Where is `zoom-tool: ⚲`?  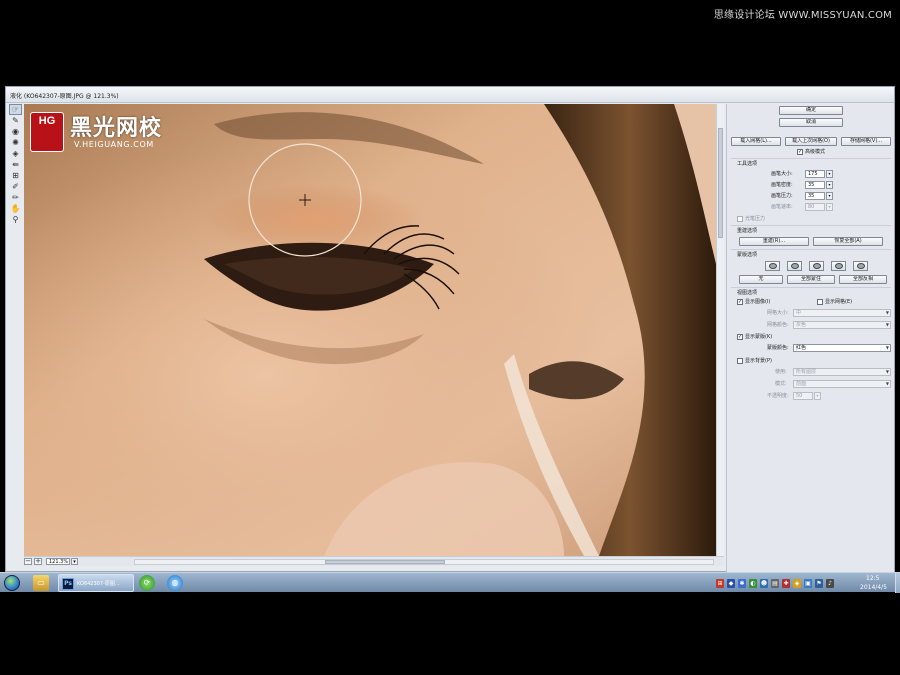 zoom-tool: ⚲ is located at coordinates (15, 219).